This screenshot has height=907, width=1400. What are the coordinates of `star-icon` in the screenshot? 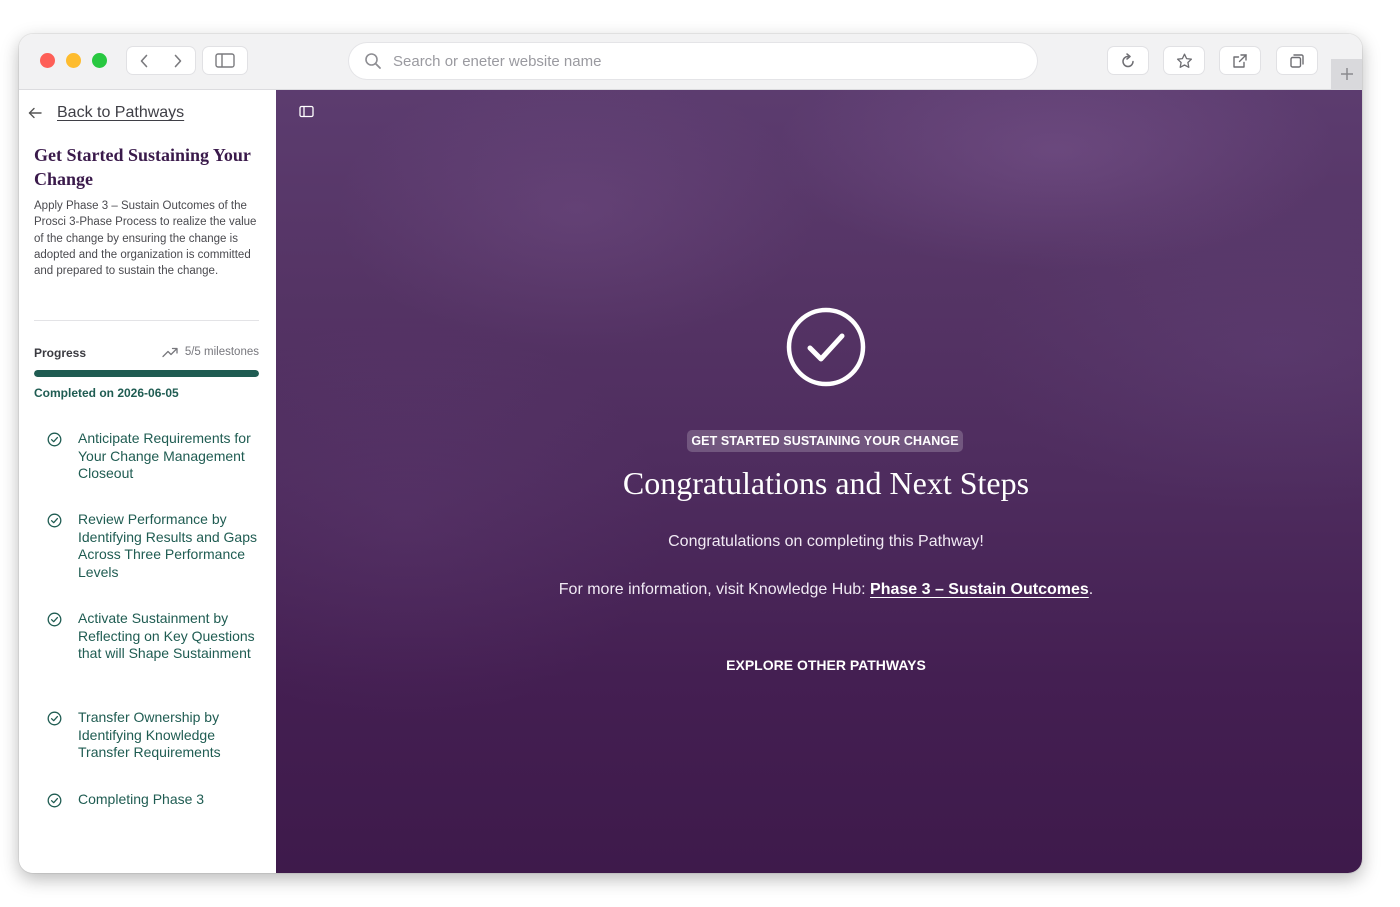 It's located at (1184, 60).